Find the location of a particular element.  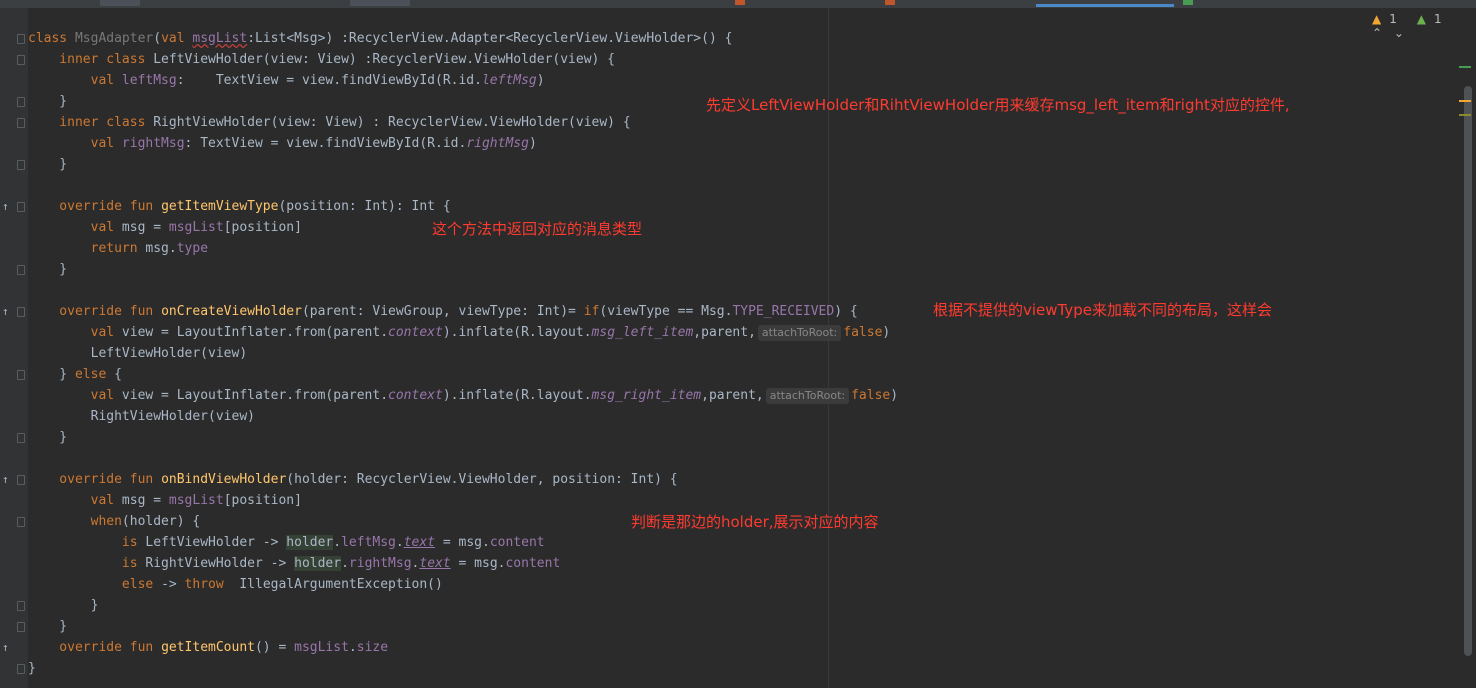

code-line: } else { is located at coordinates (463, 374).